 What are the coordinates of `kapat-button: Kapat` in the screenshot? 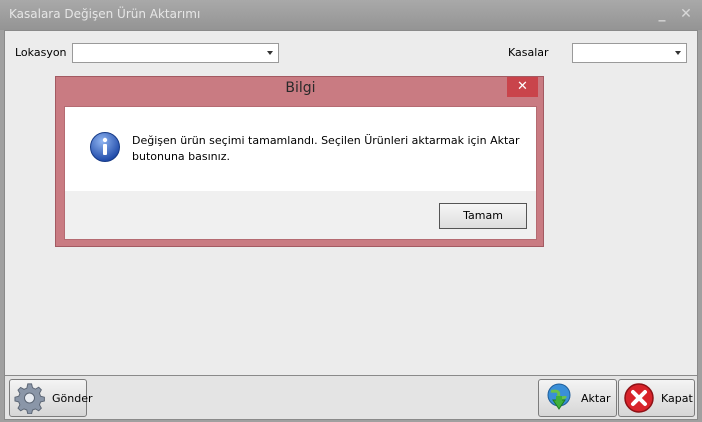 It's located at (656, 398).